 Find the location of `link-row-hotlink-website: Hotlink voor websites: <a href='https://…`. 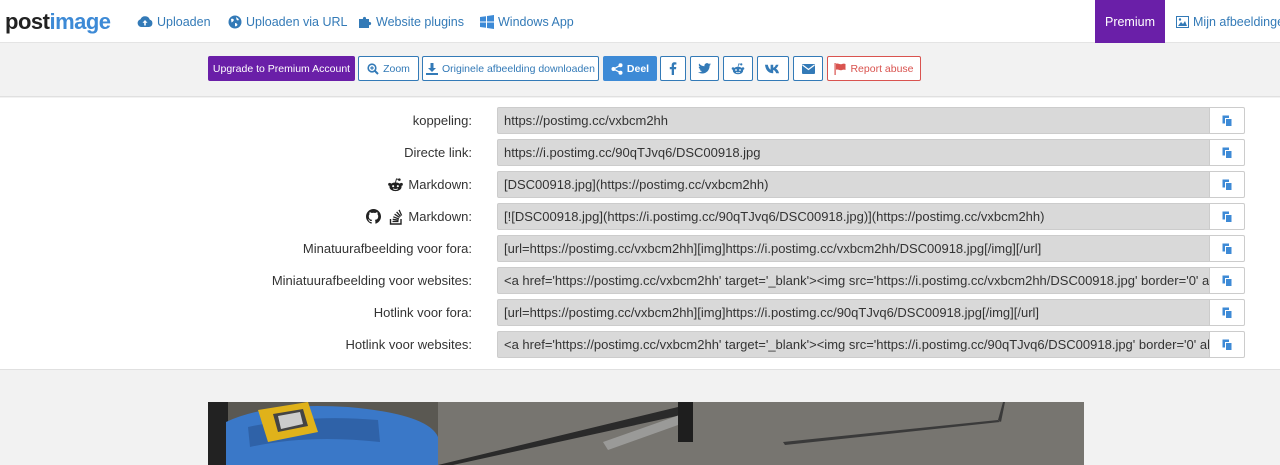

link-row-hotlink-website: Hotlink voor websites: <a href='https://… is located at coordinates (640, 344).